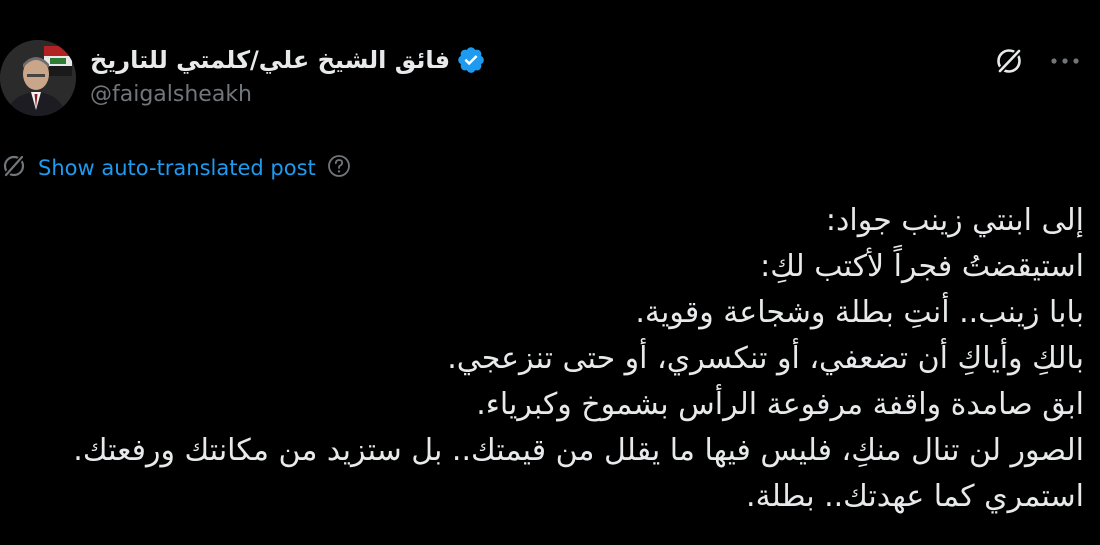 This screenshot has width=1100, height=545. I want to click on author-name-row: فائق الشيخ علي/كلمتي للتاريخ, so click(288, 60).